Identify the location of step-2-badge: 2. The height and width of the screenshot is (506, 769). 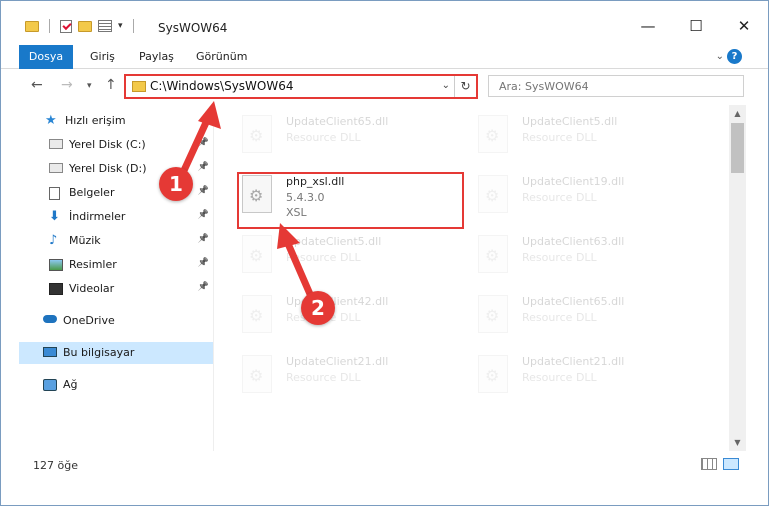
(318, 308).